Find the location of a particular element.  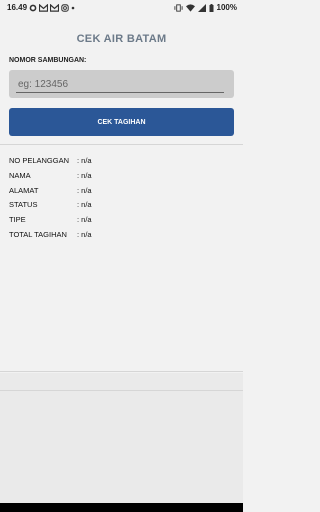

info-key: TOTAL TAGIHAN is located at coordinates (38, 234).